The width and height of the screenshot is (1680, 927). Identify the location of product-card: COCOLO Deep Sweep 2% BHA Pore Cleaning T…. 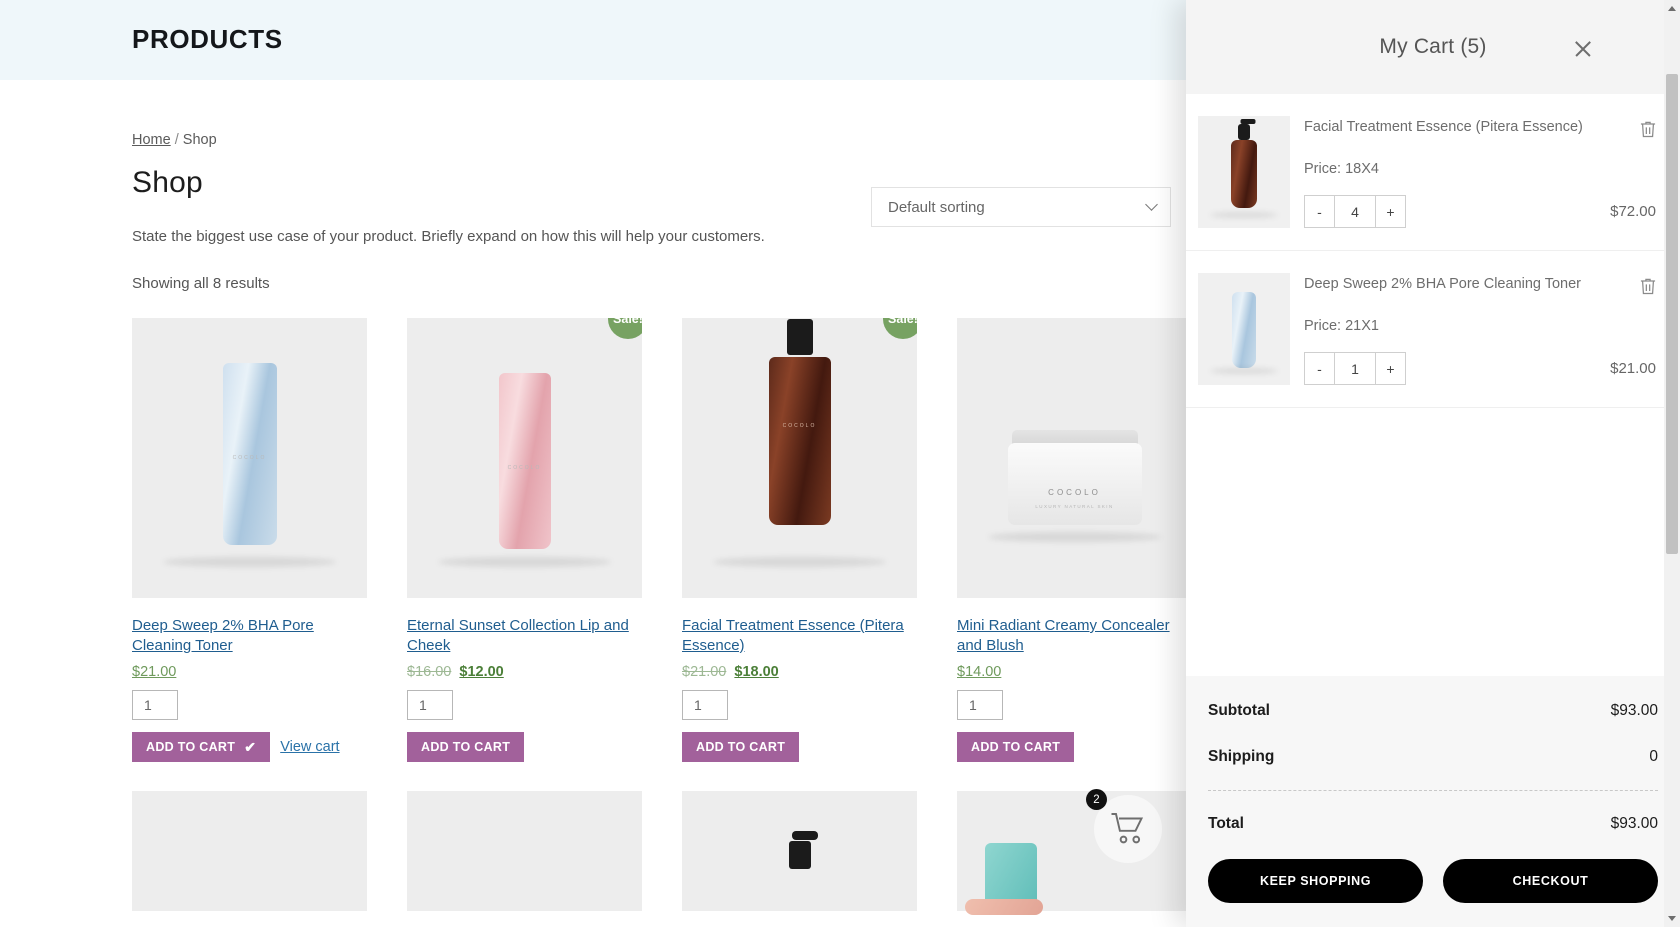
(249, 540).